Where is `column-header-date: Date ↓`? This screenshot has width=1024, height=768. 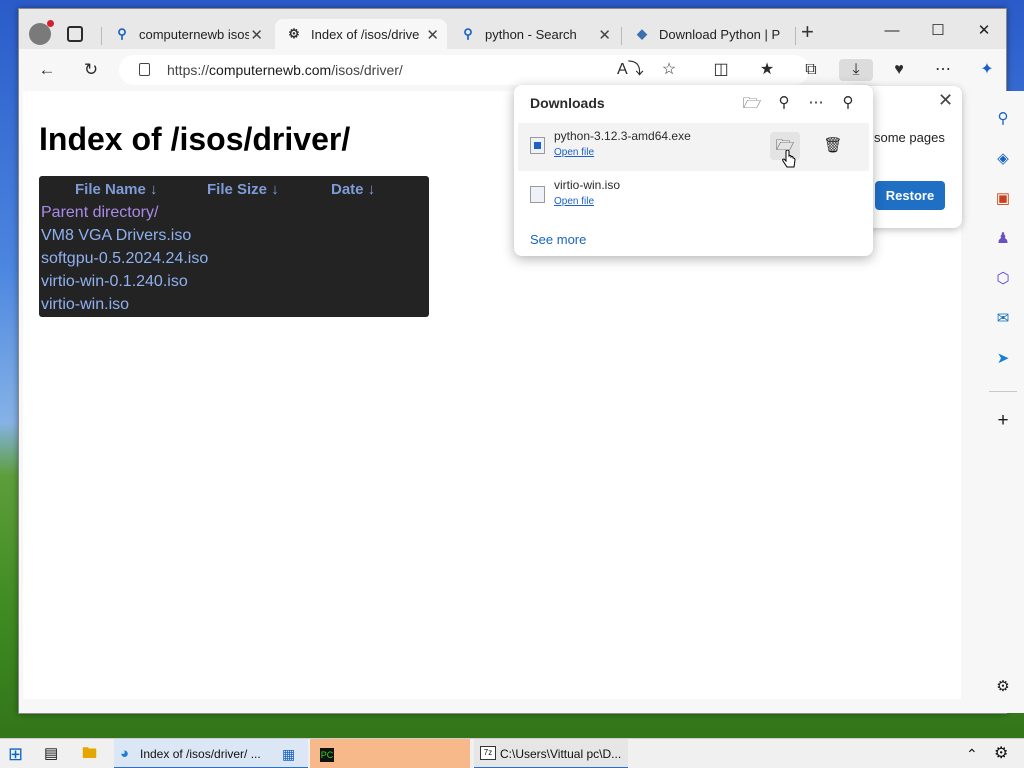
column-header-date: Date ↓ is located at coordinates (353, 189).